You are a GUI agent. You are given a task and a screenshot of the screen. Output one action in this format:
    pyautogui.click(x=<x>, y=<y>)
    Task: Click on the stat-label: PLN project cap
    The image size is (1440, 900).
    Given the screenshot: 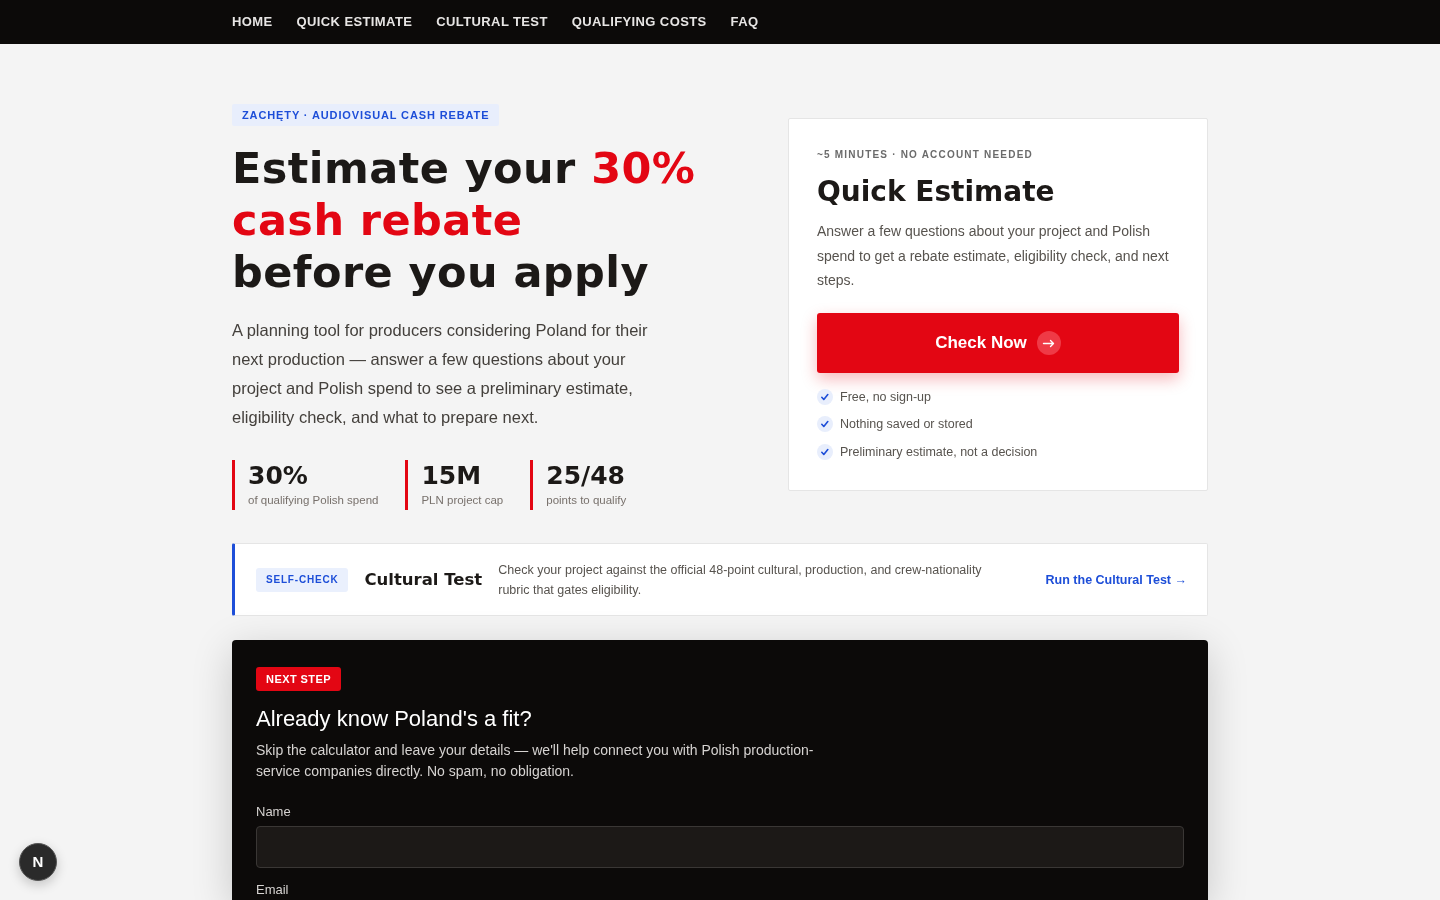 What is the action you would take?
    pyautogui.click(x=462, y=500)
    